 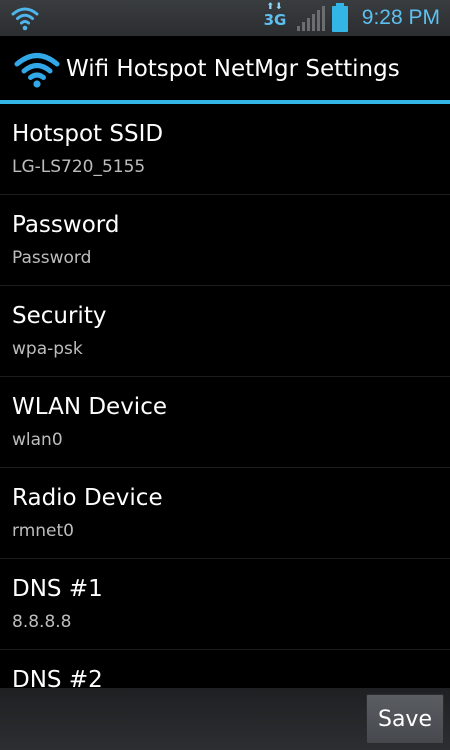 I want to click on setting-password: Password Password, so click(x=225, y=240).